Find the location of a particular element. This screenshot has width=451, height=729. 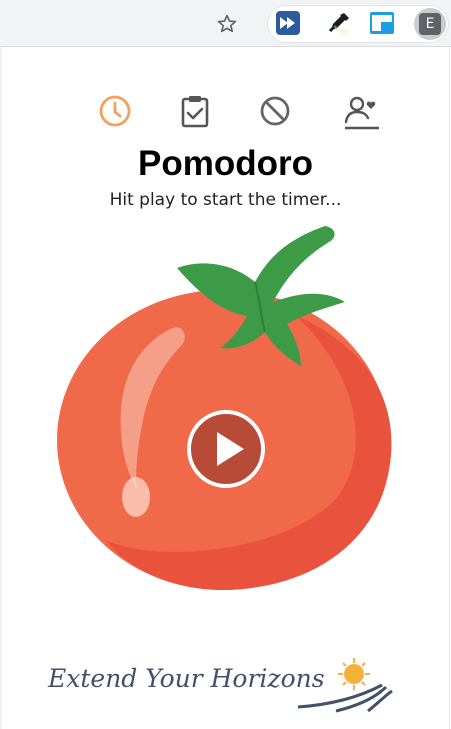

user-heart-icon is located at coordinates (362, 111).